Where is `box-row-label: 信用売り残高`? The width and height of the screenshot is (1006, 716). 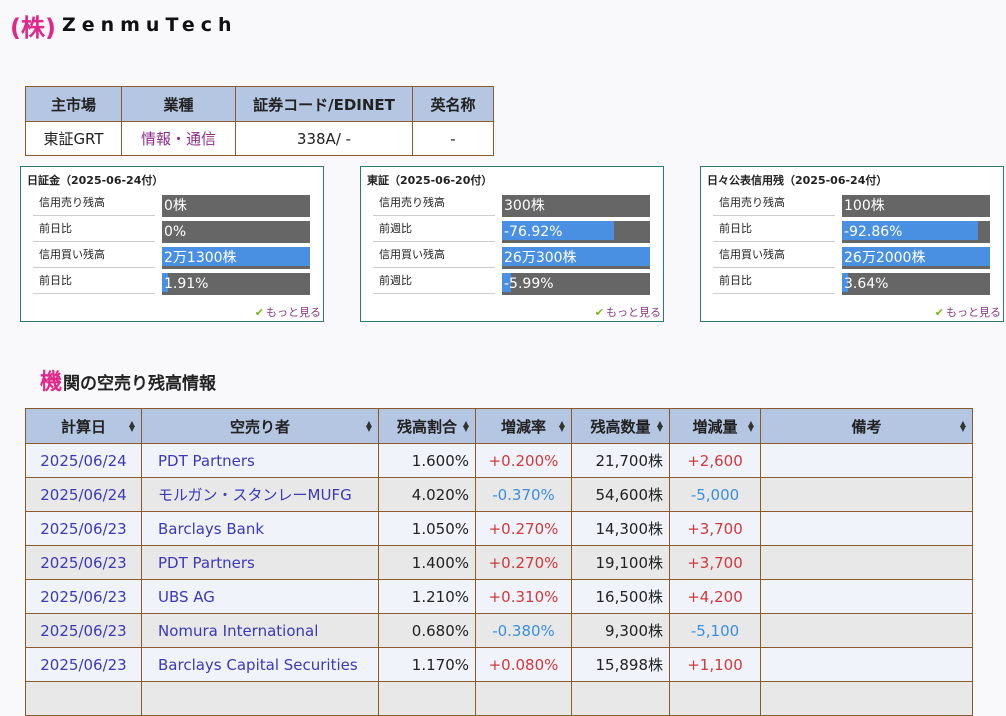
box-row-label: 信用売り残高 is located at coordinates (434, 205).